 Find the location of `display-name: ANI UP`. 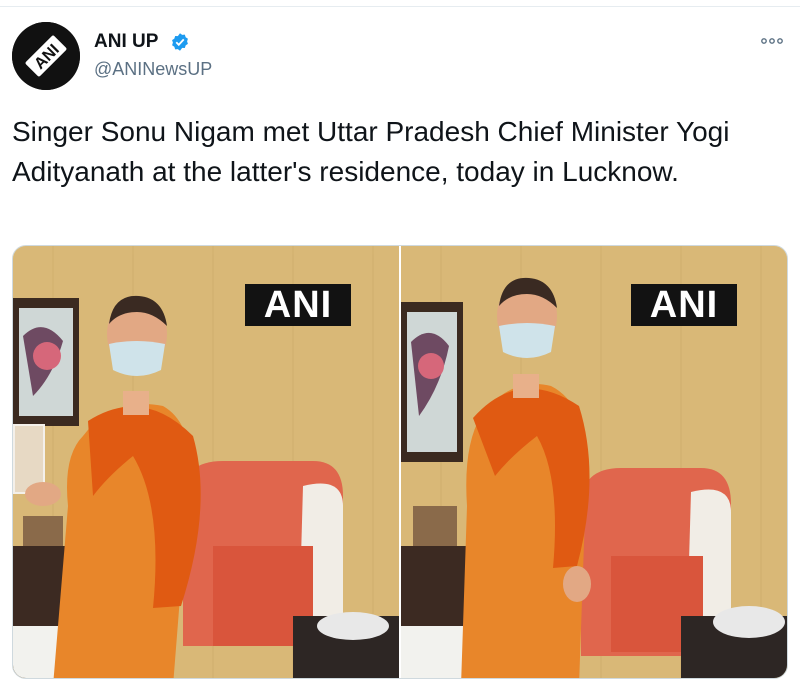

display-name: ANI UP is located at coordinates (126, 42).